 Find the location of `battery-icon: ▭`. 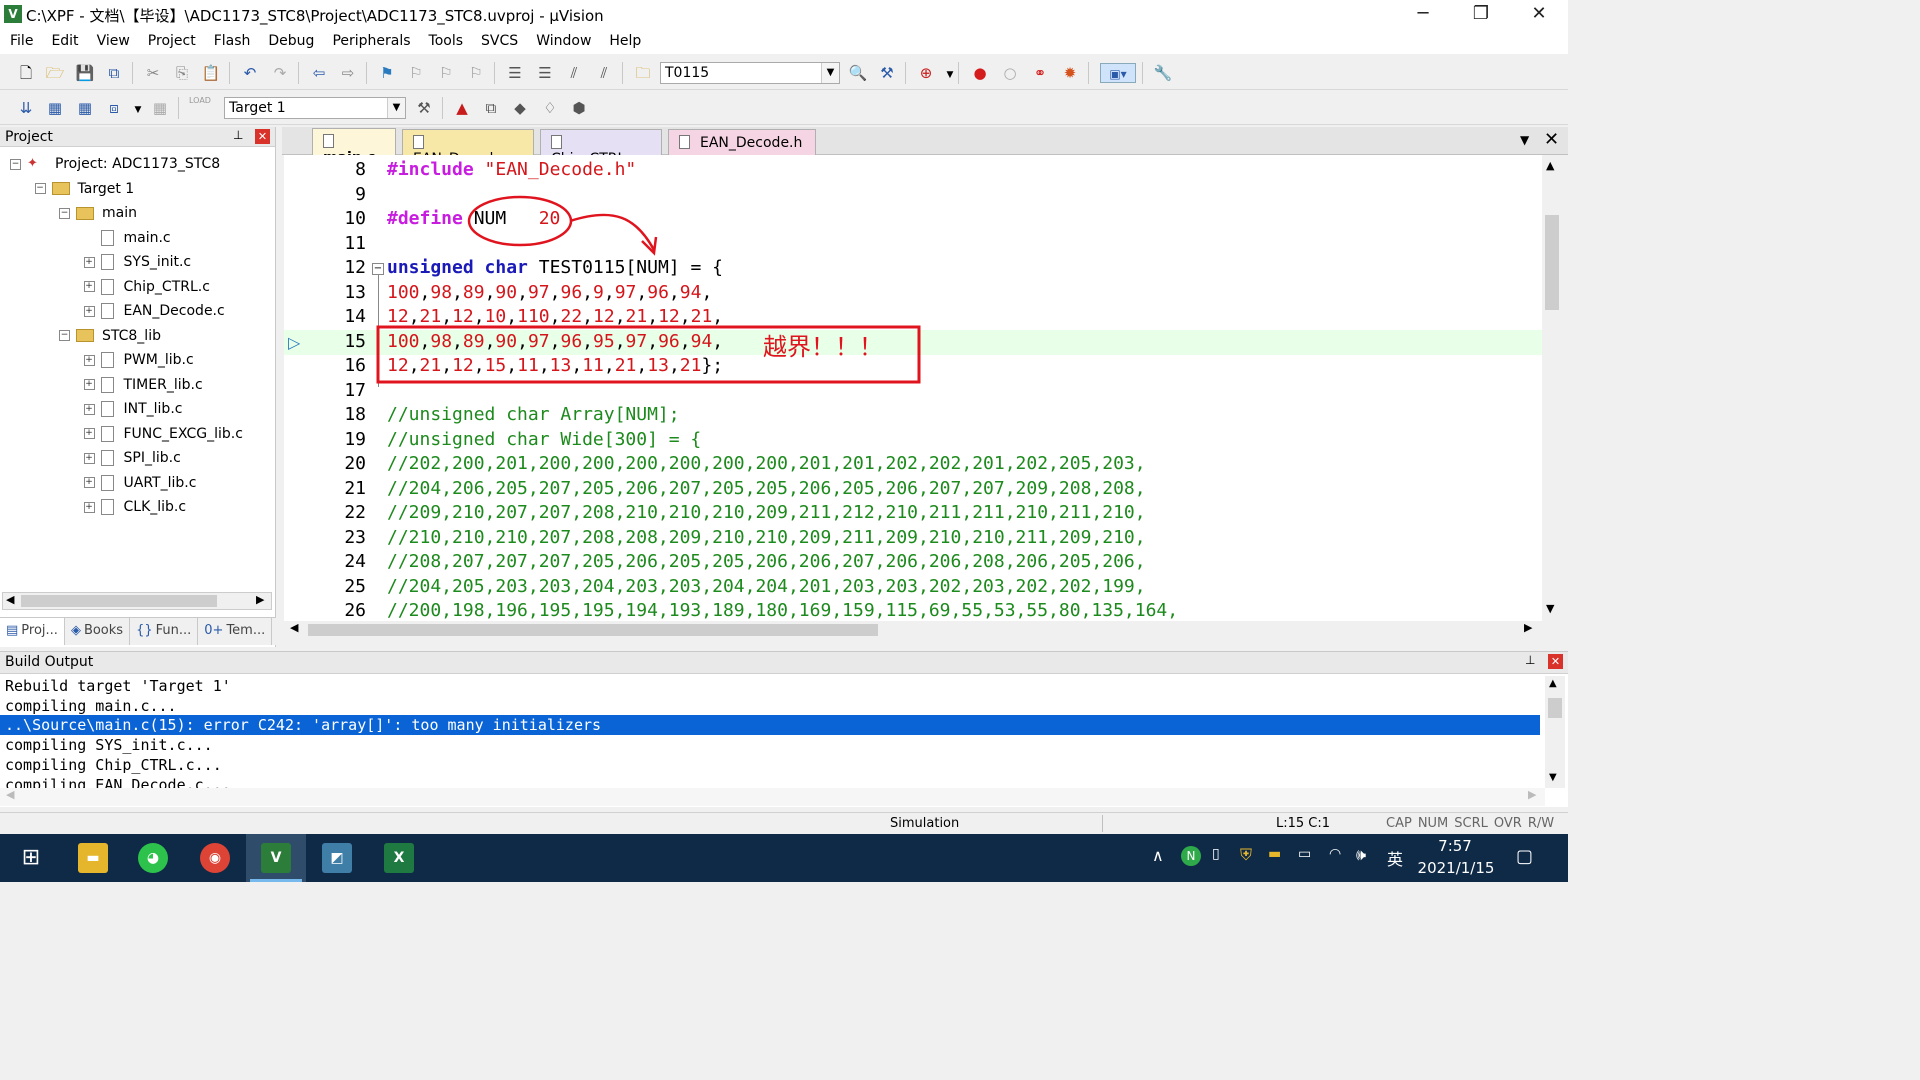

battery-icon: ▭ is located at coordinates (1304, 854).